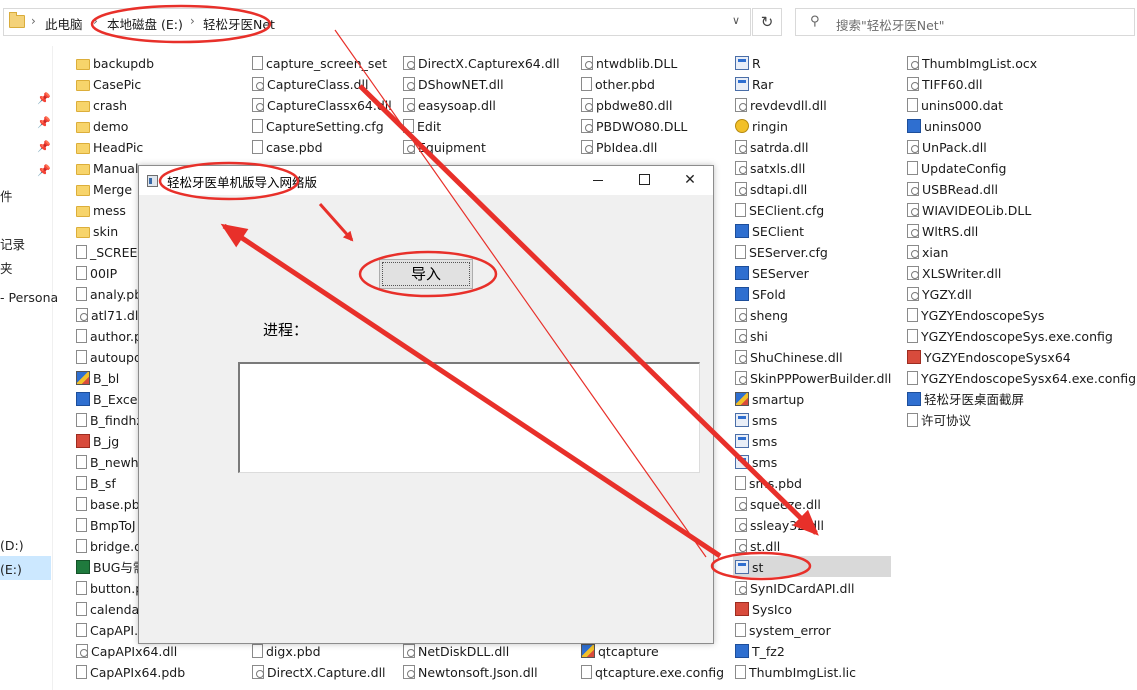 This screenshot has height=690, width=1137. Describe the element at coordinates (115, 62) in the screenshot. I see `file-item: backupdb` at that location.